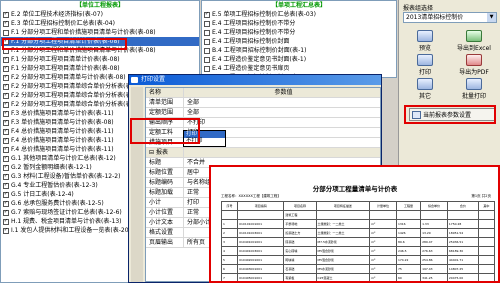  I want to click on preview-cell: 174.22, so click(408, 260).